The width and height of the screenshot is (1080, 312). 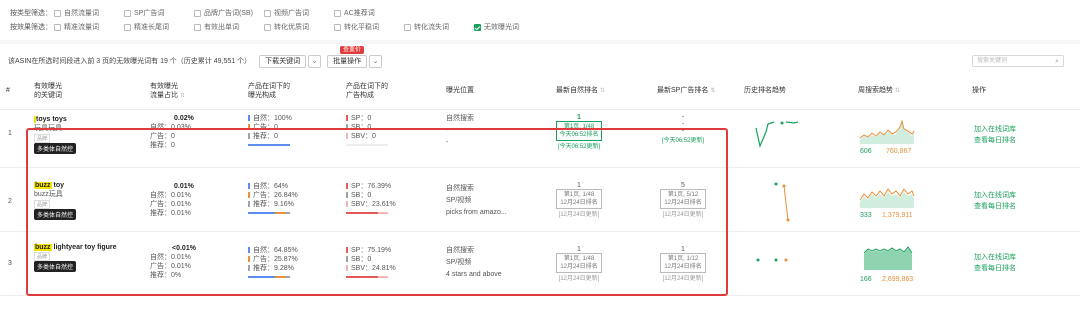 What do you see at coordinates (89, 185) in the screenshot?
I see `keyword-text: buzz toy` at bounding box center [89, 185].